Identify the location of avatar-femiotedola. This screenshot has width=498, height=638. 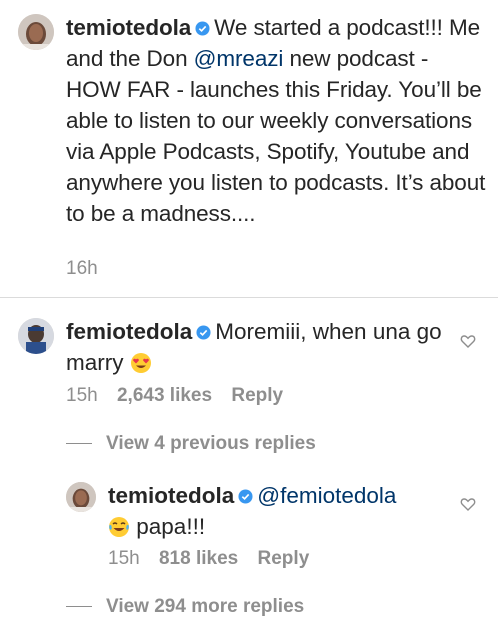
(36, 336).